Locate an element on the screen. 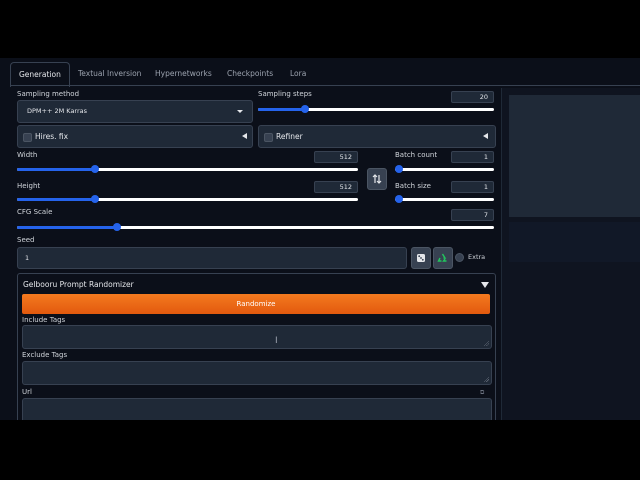 Image resolution: width=640 pixels, height=480 pixels. dice-icon is located at coordinates (421, 258).